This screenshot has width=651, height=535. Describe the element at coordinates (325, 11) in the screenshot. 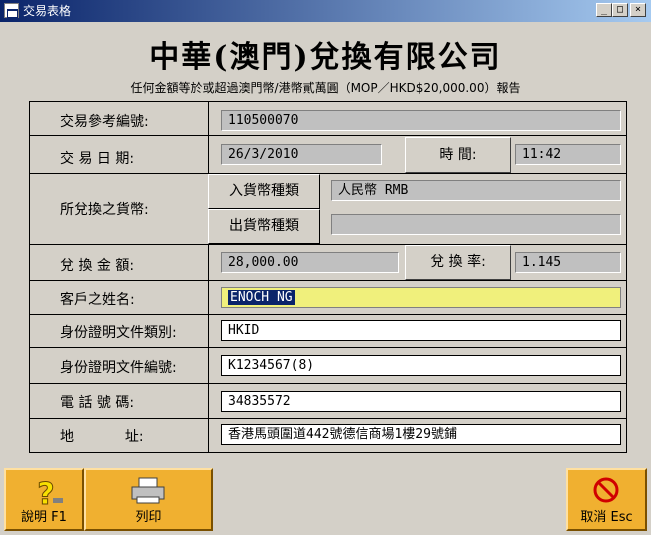

I see `title-bar: 交易表格 _ □ ×` at that location.